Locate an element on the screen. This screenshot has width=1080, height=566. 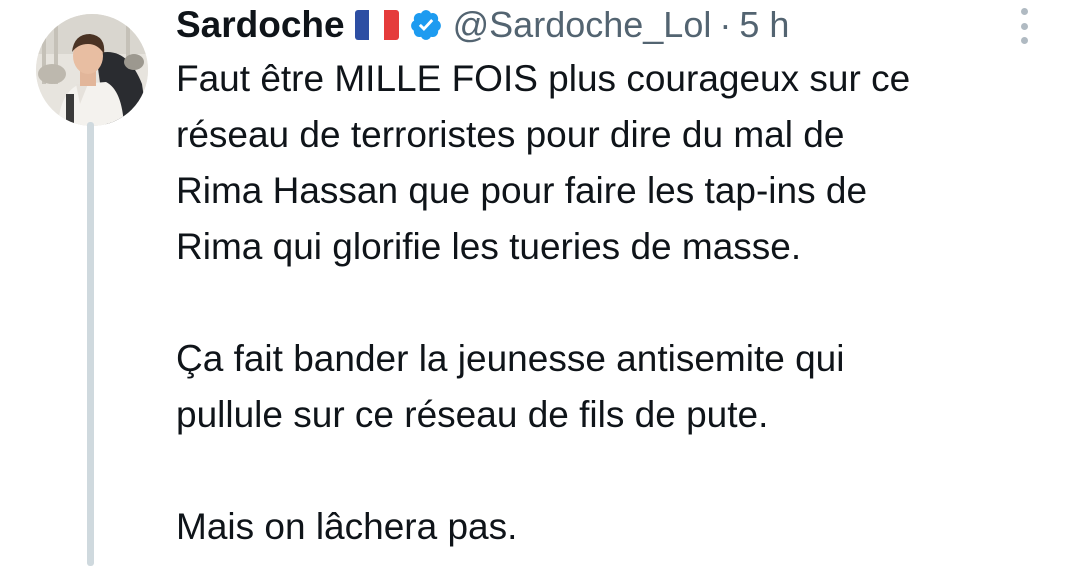
avatar-image is located at coordinates (92, 70).